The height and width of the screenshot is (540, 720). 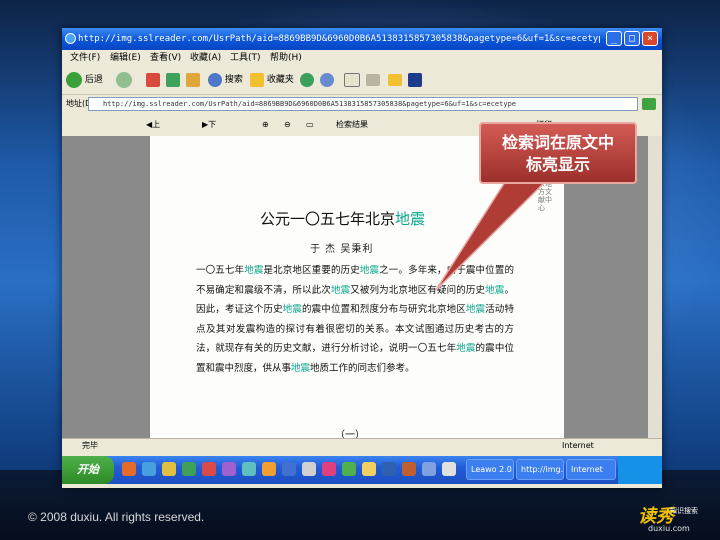 I want to click on callout-line-1: 检索词在原文中, so click(x=557, y=142).